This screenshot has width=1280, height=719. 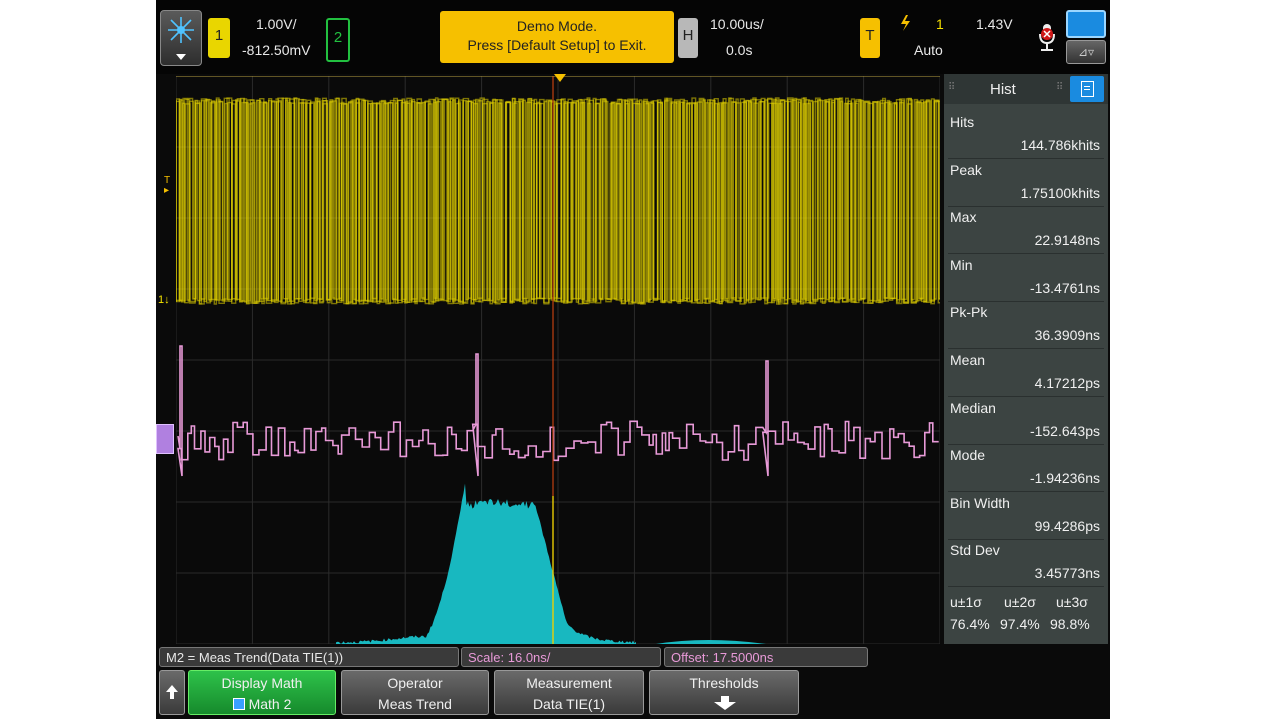 I want to click on sigma-header-1: u±1σ, so click(x=966, y=602).